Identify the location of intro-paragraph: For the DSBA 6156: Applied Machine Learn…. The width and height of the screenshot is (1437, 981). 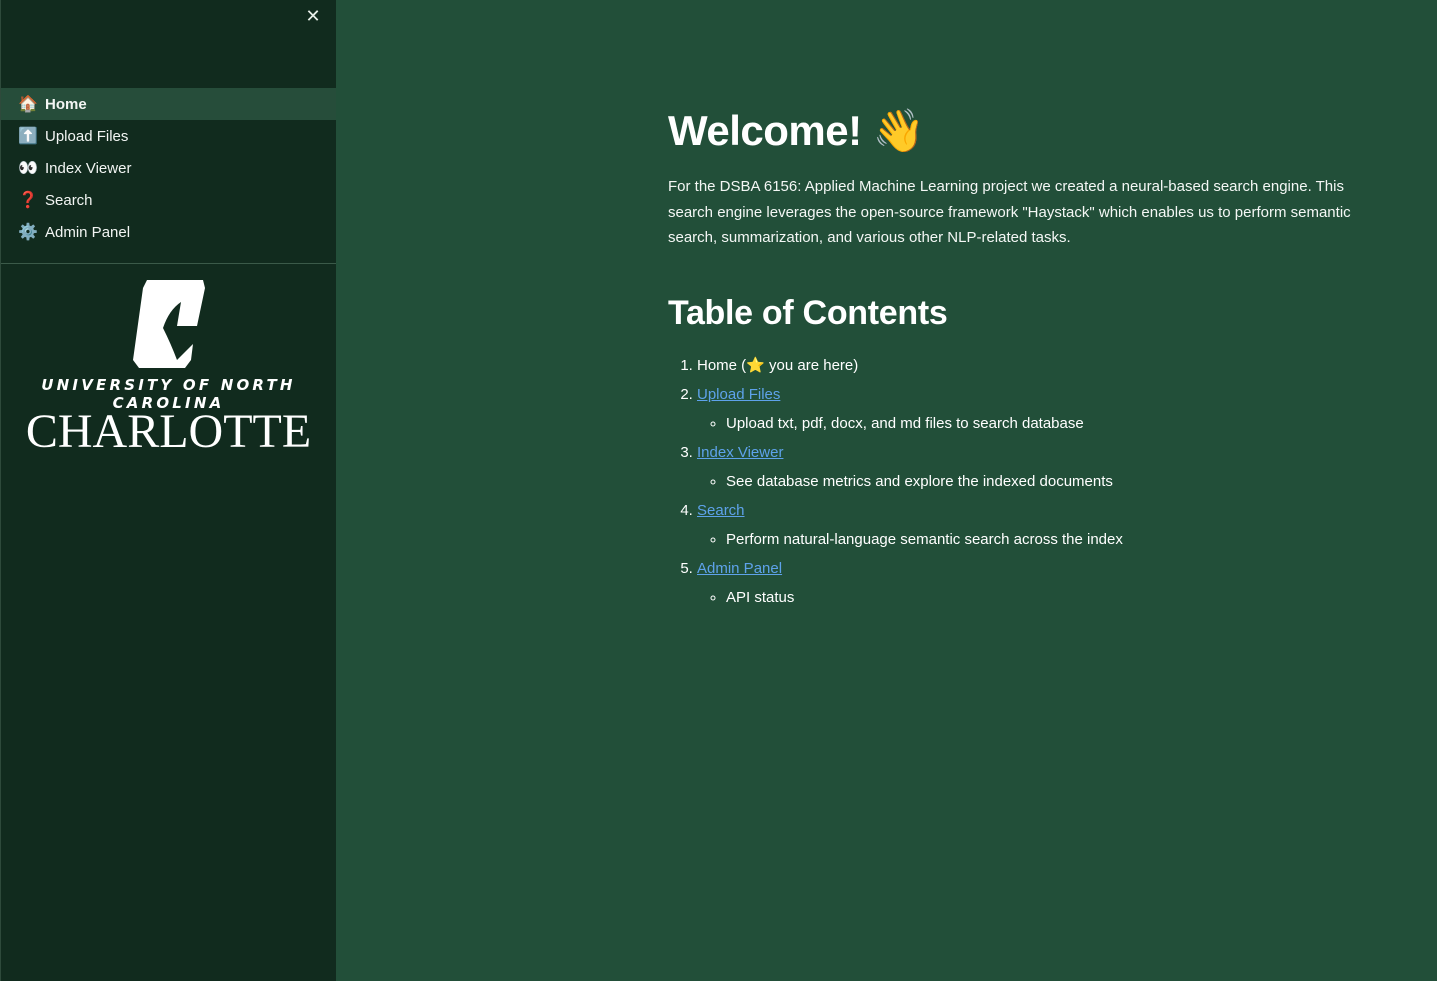
(1009, 212).